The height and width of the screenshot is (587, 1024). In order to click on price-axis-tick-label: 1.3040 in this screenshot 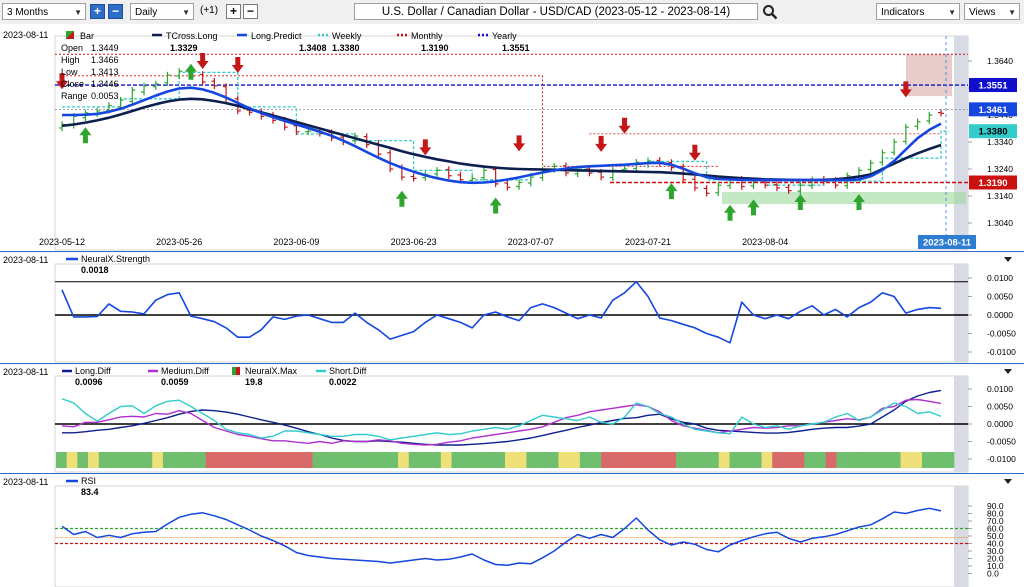, I will do `click(1000, 223)`.